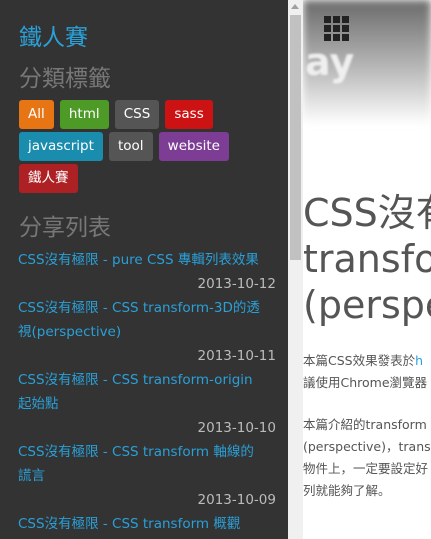  I want to click on post-title-line: 視(perspective), so click(70, 332).